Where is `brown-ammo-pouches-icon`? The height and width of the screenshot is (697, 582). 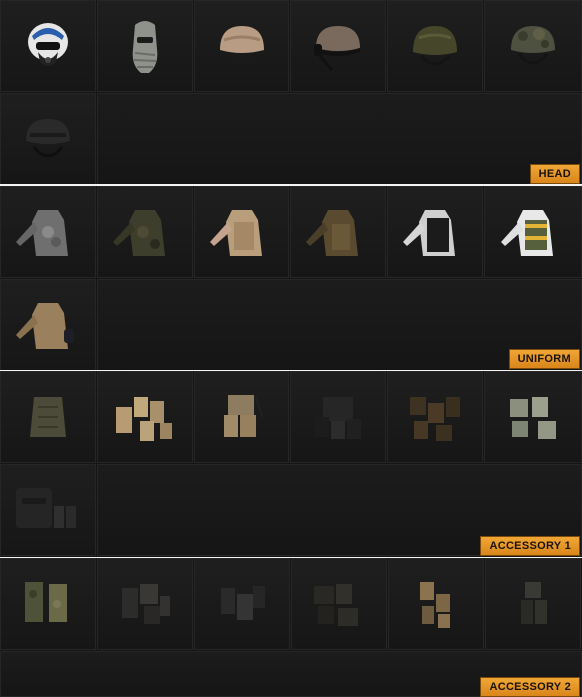
brown-ammo-pouches-icon is located at coordinates (435, 419).